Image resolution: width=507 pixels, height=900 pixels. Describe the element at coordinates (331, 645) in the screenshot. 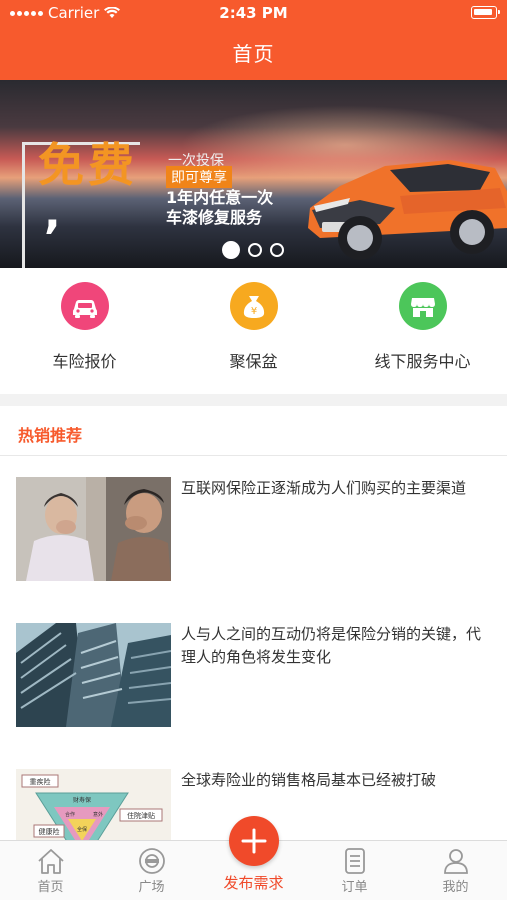

I see `article-title: 人与人之间的互动仍将是保险分销的关键，代理人的角色将发生变化` at that location.